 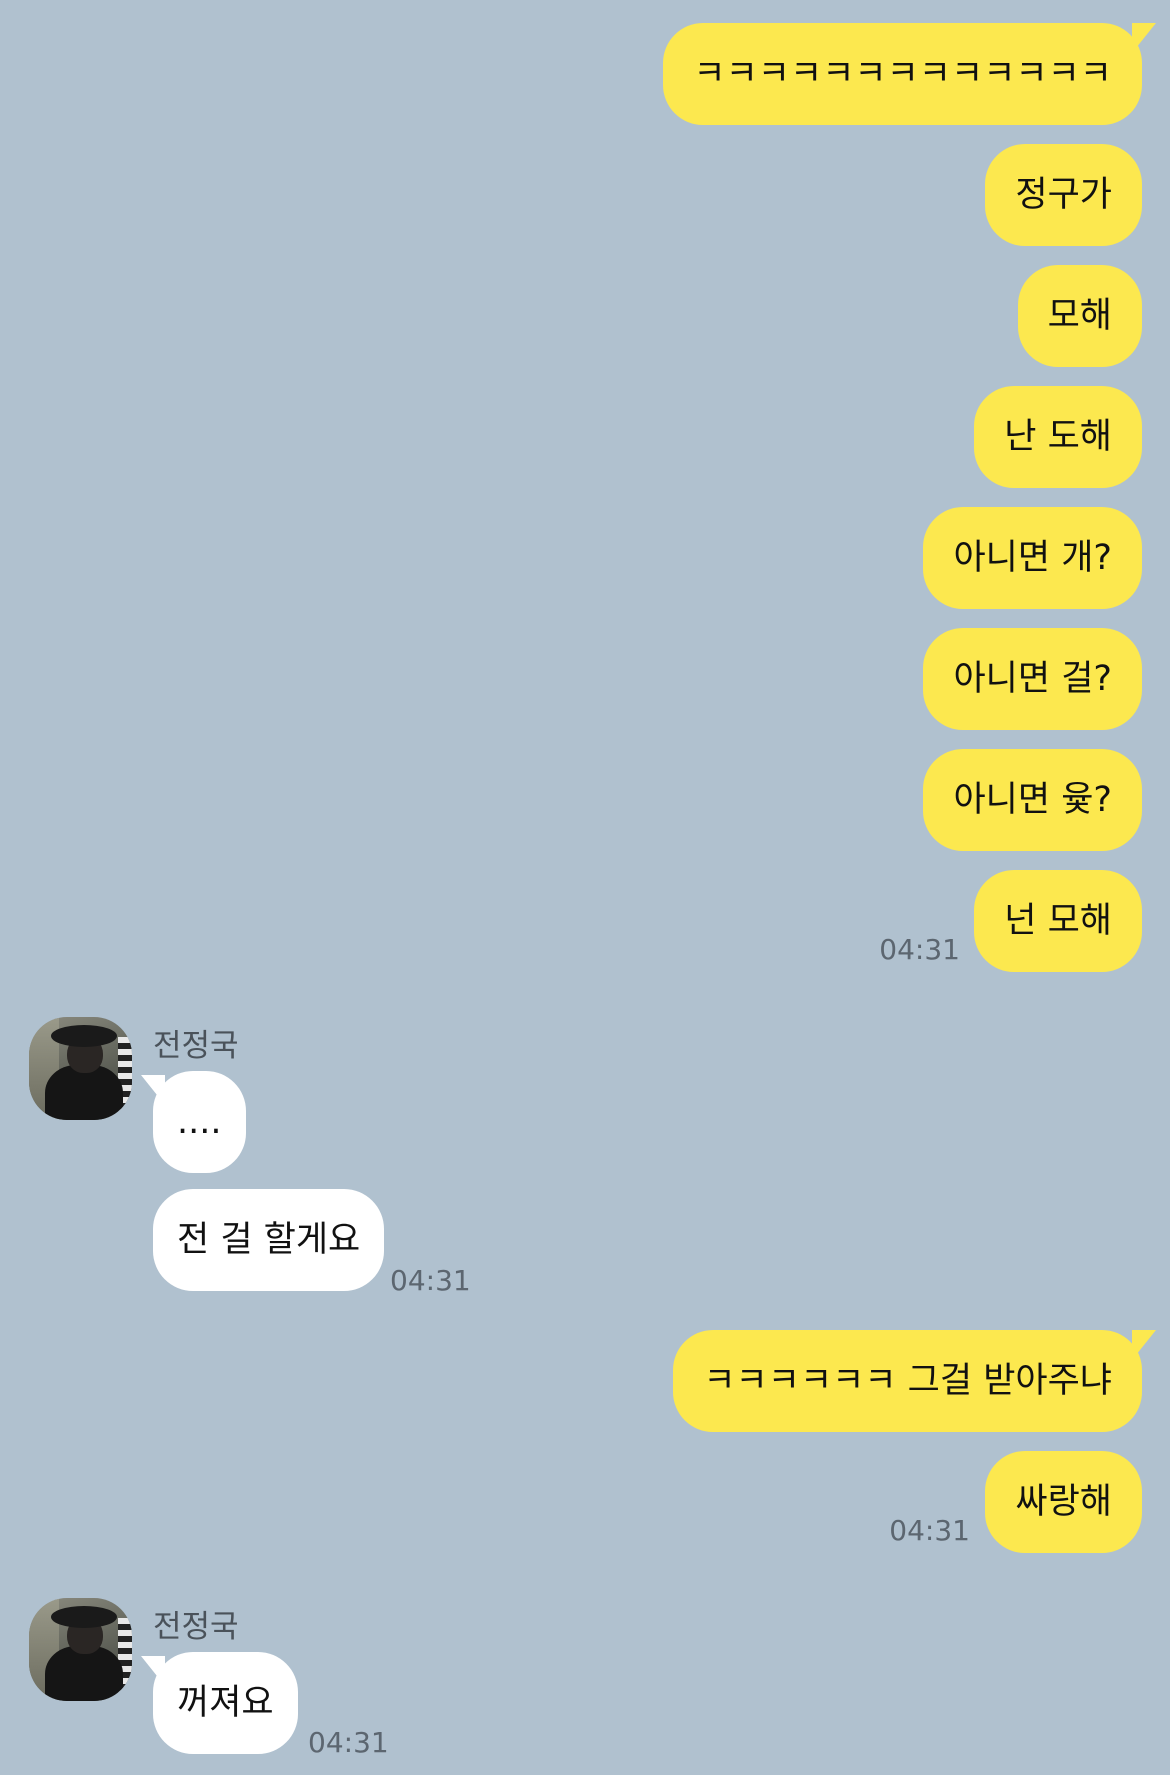 I want to click on message-text: ㅋㅋㅋㅋㅋㅋㅋㅋㅋㅋㅋㅋㅋ, so click(x=902, y=73).